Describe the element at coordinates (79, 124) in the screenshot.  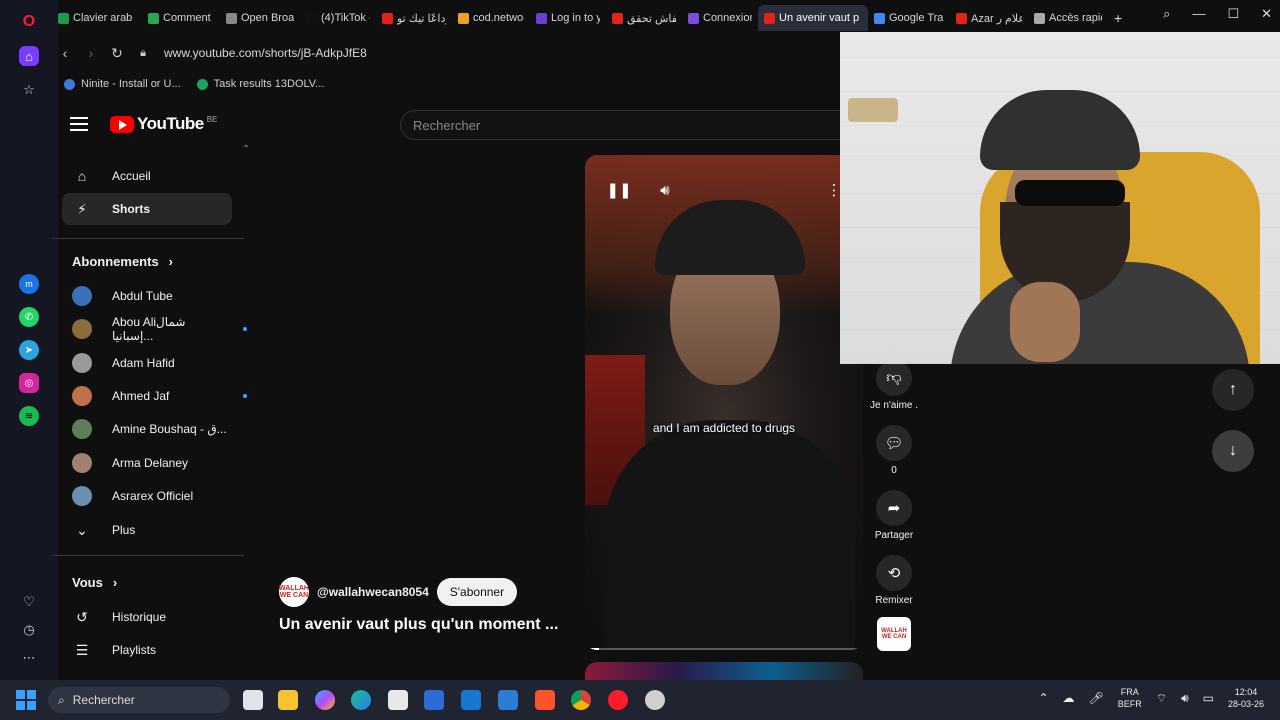
I see `hamburger-menu-icon` at that location.